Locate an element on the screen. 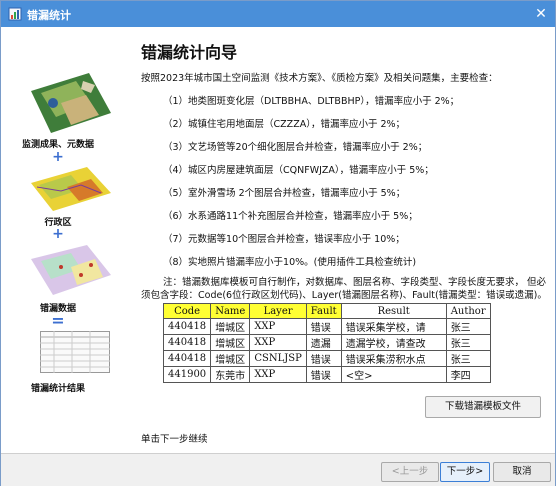  check-item: （7）元数据等10个图层合并检查，错误率应小于 10%； is located at coordinates (284, 239).